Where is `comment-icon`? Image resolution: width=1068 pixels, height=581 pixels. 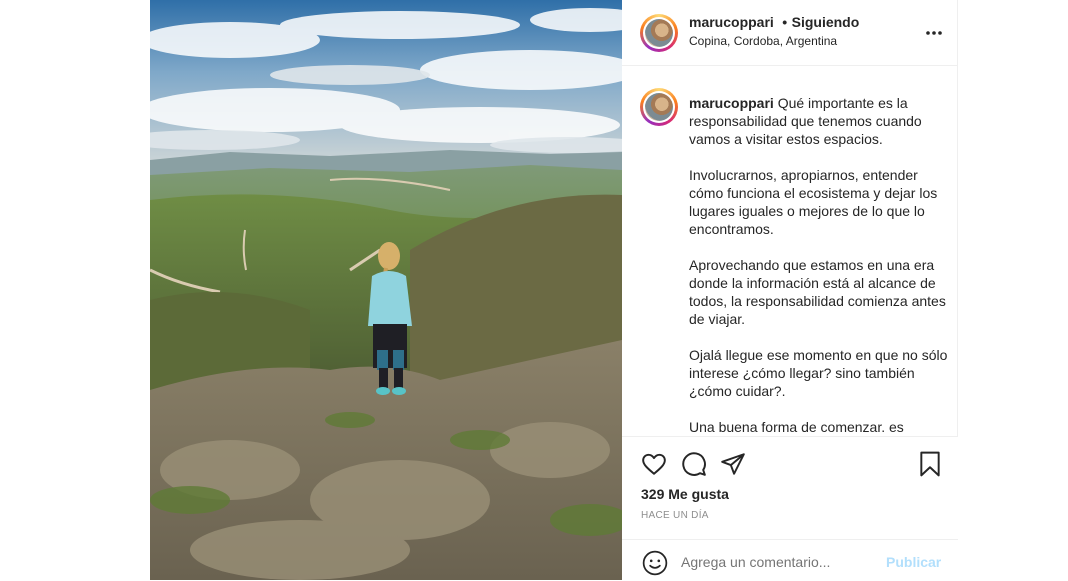 comment-icon is located at coordinates (694, 466).